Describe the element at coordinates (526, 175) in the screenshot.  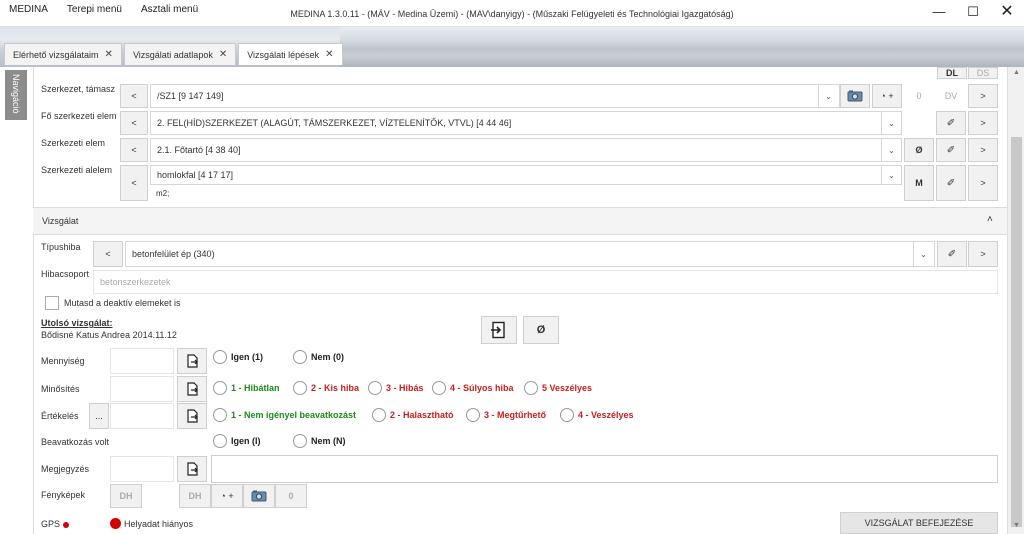
I see `sub-element-field: homlokfal [4 17 17]` at that location.